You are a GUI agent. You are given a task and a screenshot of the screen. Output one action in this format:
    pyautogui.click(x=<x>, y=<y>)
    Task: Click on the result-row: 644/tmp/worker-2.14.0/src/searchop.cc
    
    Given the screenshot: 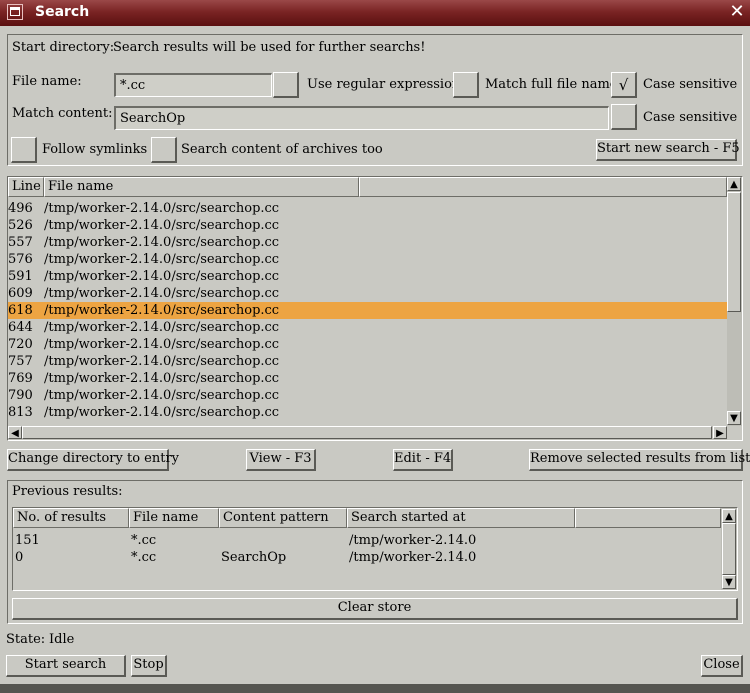 What is the action you would take?
    pyautogui.click(x=367, y=327)
    